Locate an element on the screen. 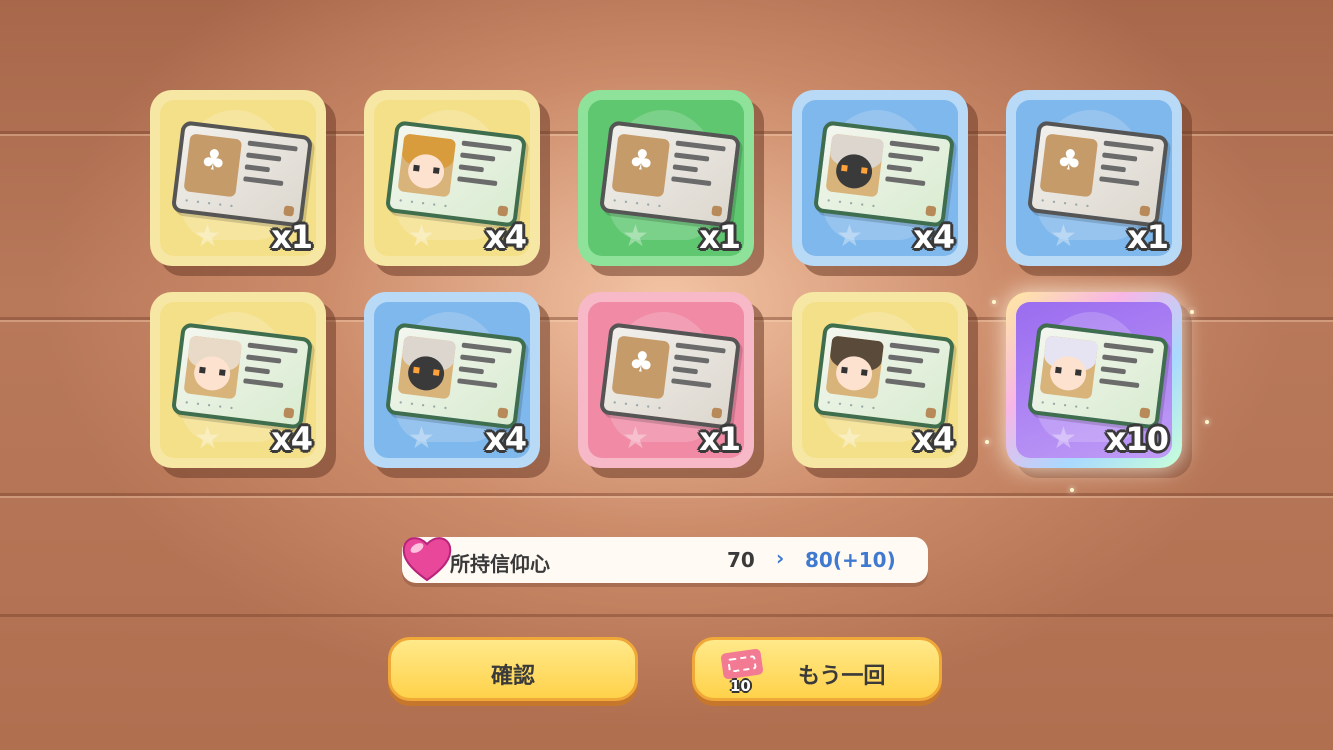  play-again-label: もう一回 is located at coordinates (842, 676).